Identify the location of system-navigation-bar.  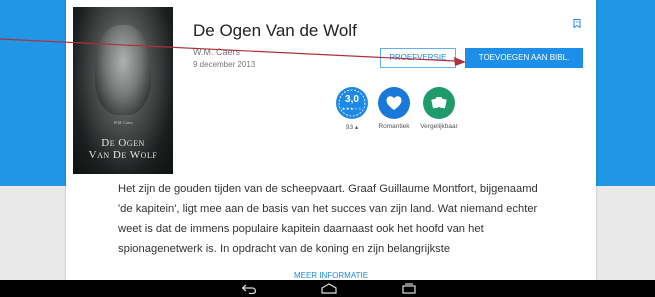
(327, 288).